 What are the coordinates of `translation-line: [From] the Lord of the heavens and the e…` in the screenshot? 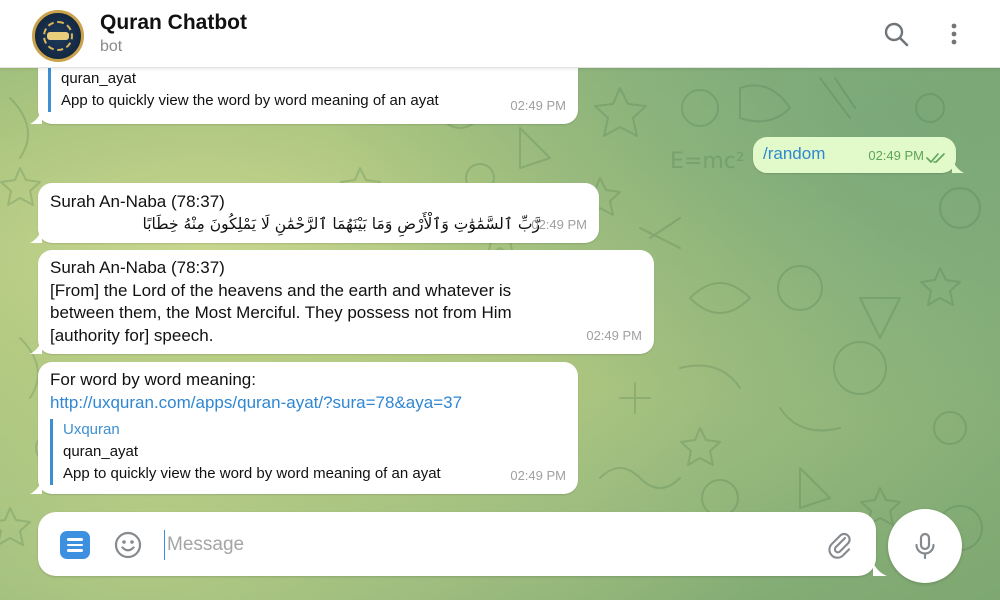 It's located at (281, 290).